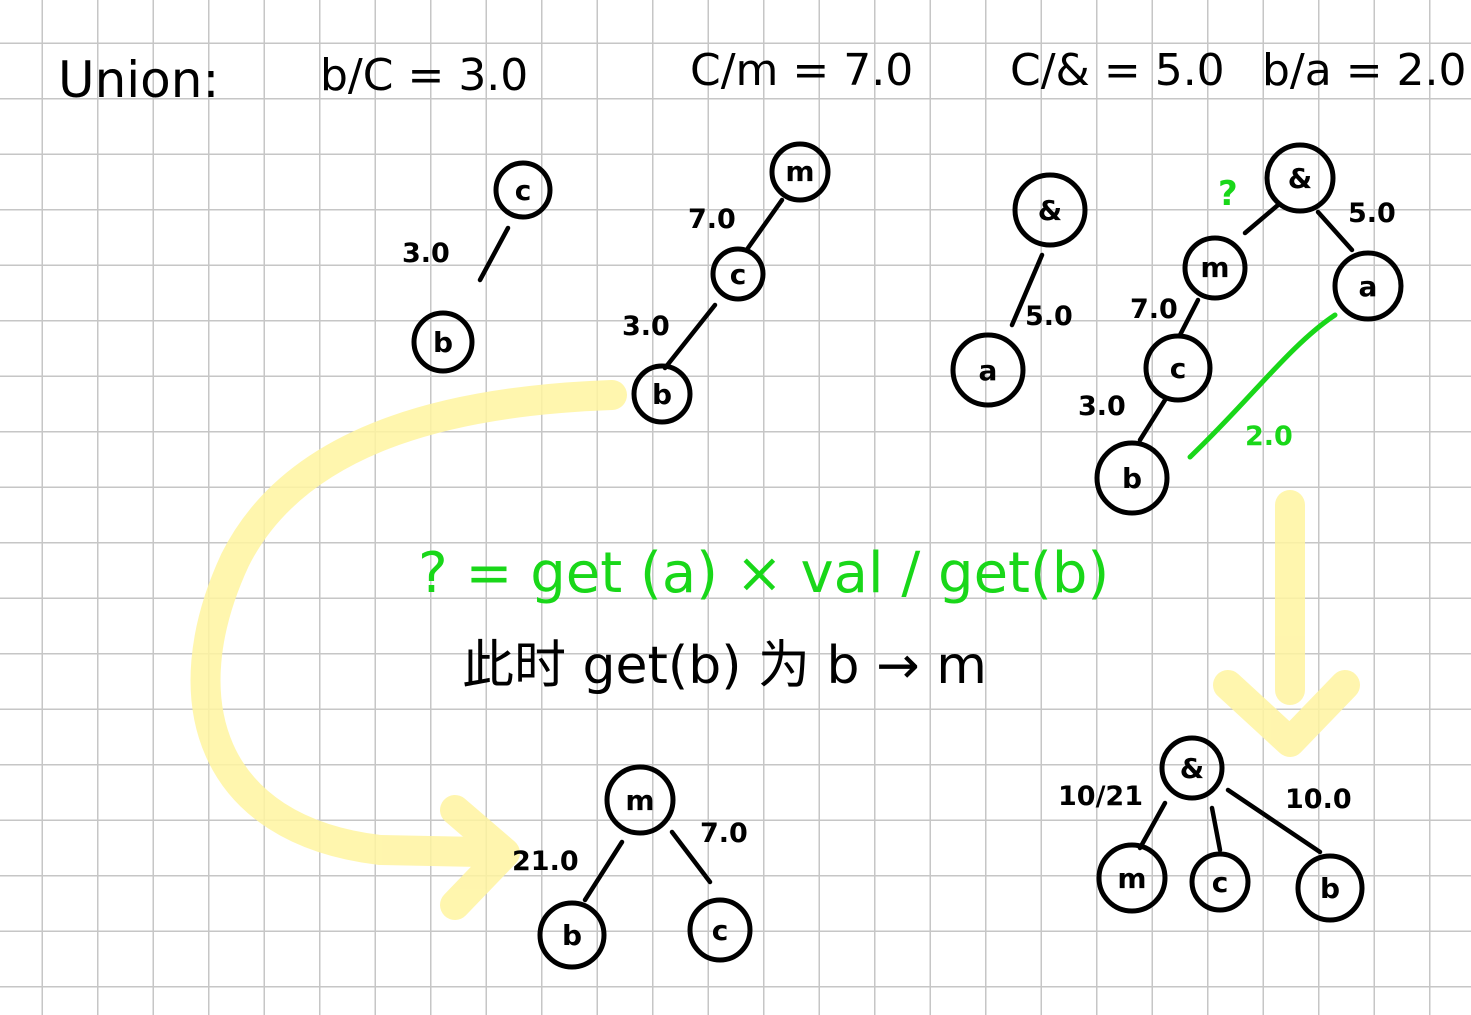 The image size is (1471, 1015). Describe the element at coordinates (712, 219) in the screenshot. I see `tree2-edge-c-m-weight: 7.0` at that location.